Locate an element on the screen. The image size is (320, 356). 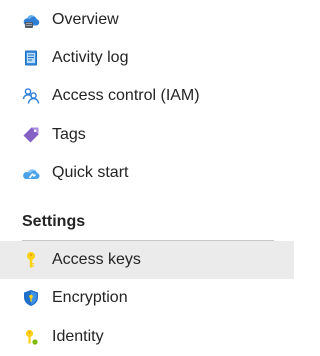
overview-cloud-icon is located at coordinates (31, 20).